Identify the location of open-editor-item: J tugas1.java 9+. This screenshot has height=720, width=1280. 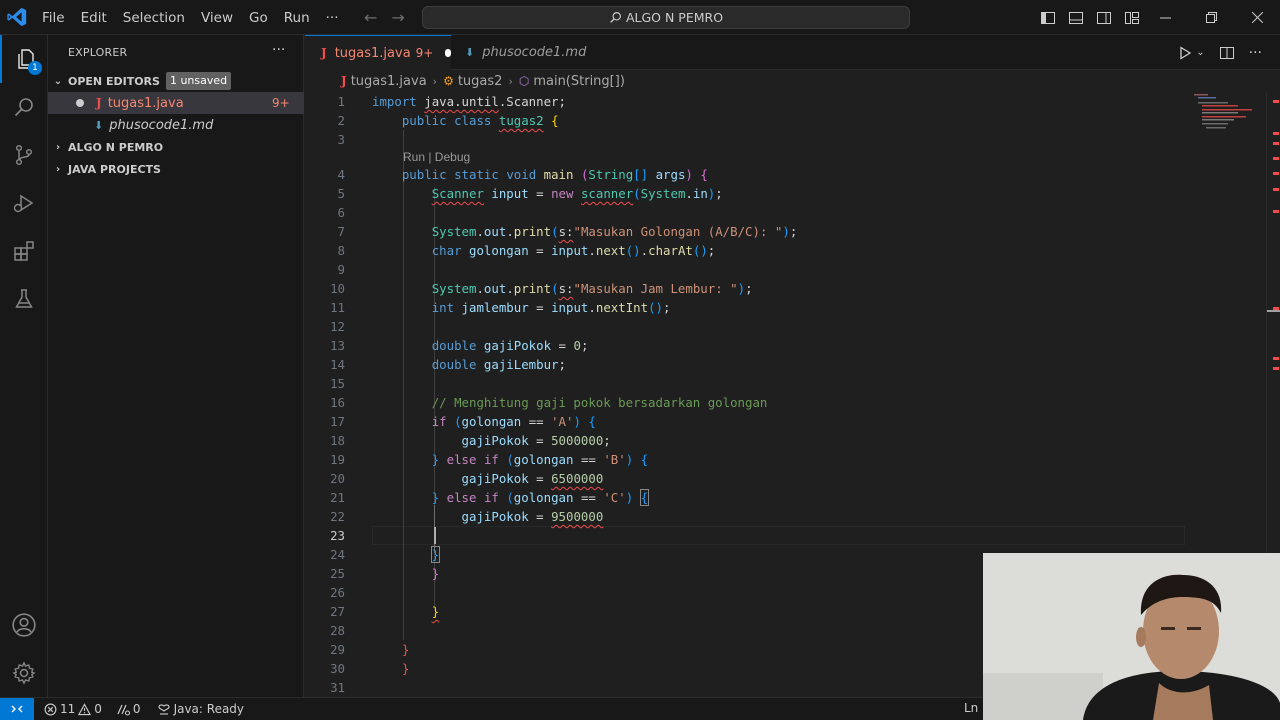
(176, 103).